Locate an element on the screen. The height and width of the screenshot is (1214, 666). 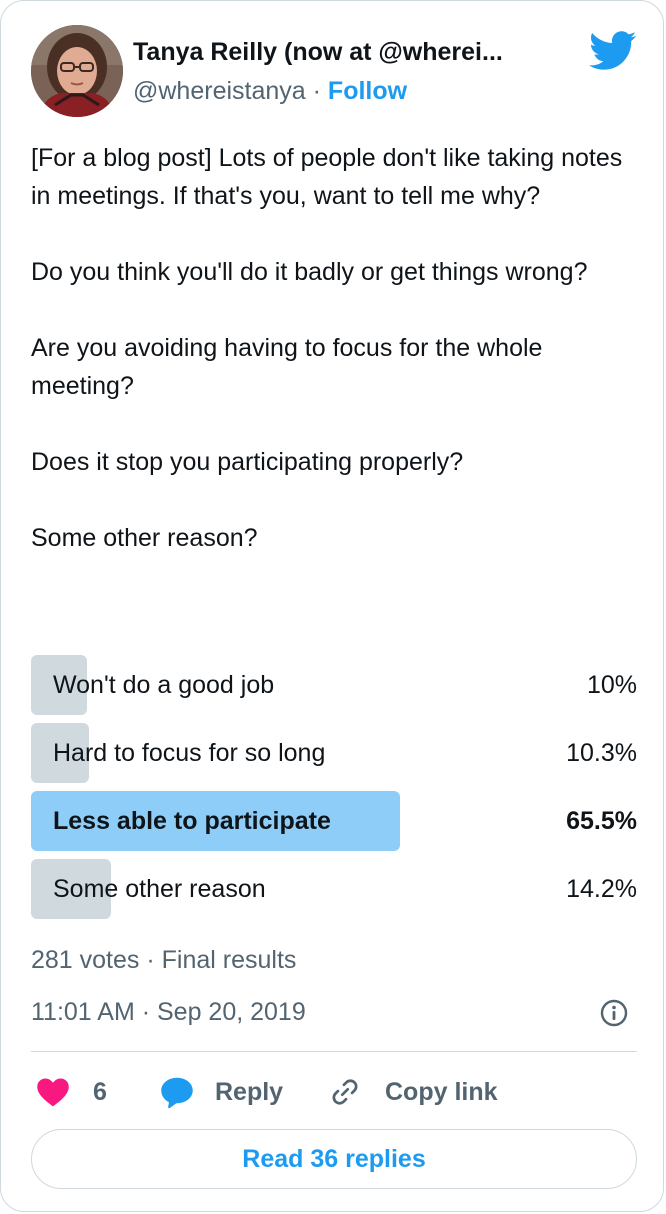
poll-results-summary: 281 votes · Final results is located at coordinates (164, 960).